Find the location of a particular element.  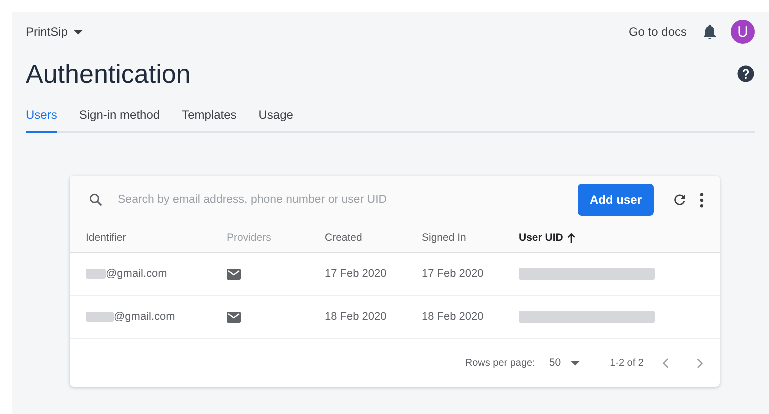

column-header: Signed In is located at coordinates (444, 238).